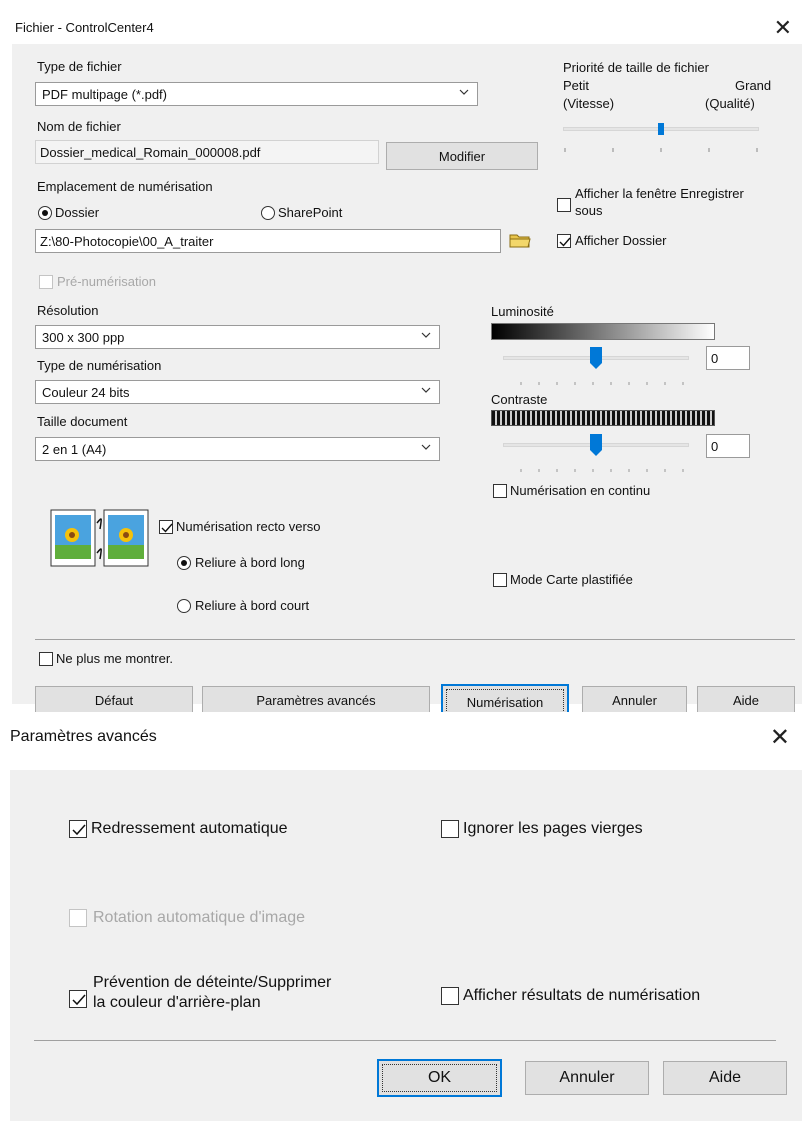  What do you see at coordinates (406, 741) in the screenshot?
I see `title-bar: Paramètres avancés ✕` at bounding box center [406, 741].